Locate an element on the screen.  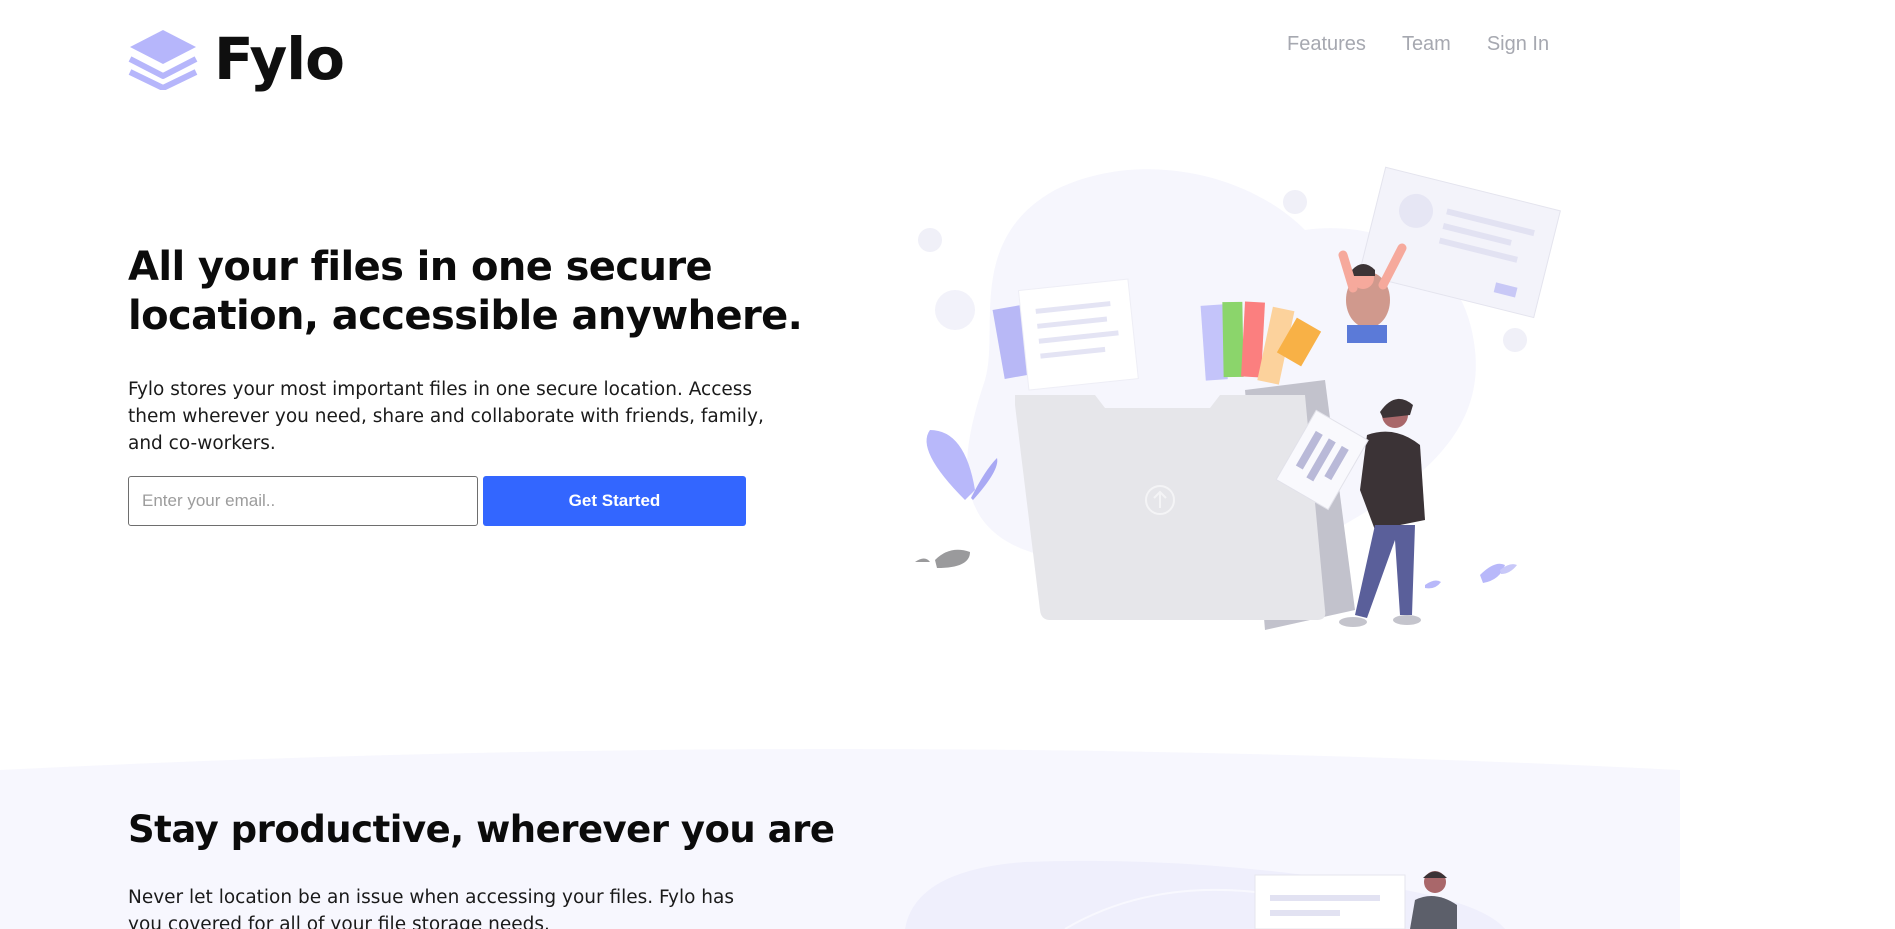
nav-link-sign-in: Sign In is located at coordinates (1518, 44).